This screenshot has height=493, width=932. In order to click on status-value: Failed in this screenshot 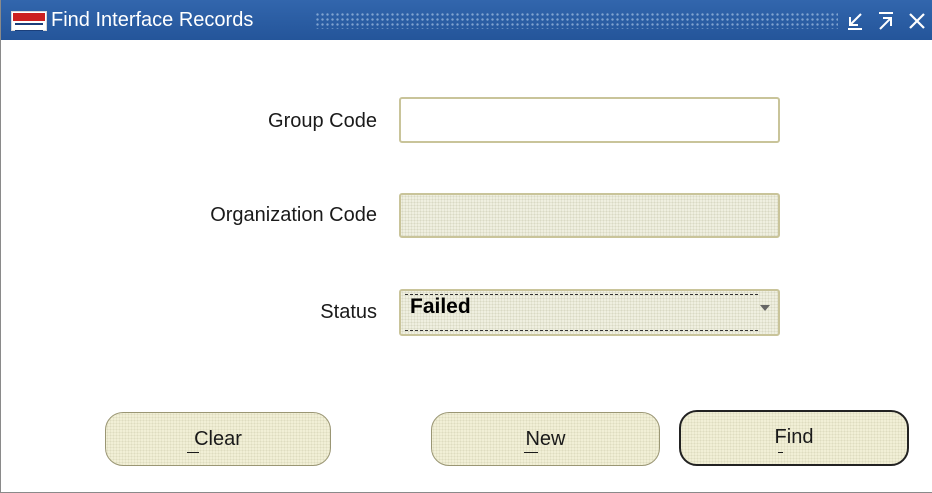, I will do `click(440, 306)`.